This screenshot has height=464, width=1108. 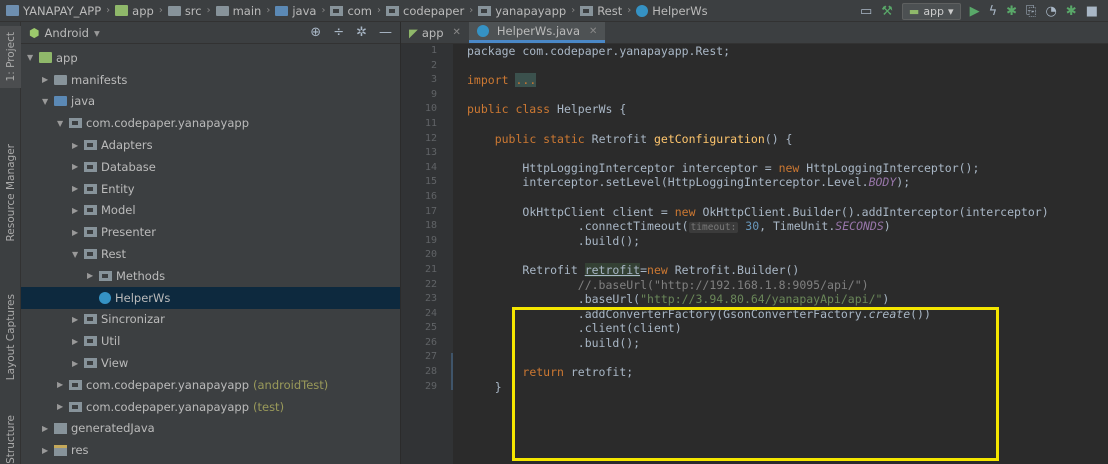 I want to click on layout-captures-tool-tab: Layout Captures, so click(x=10, y=337).